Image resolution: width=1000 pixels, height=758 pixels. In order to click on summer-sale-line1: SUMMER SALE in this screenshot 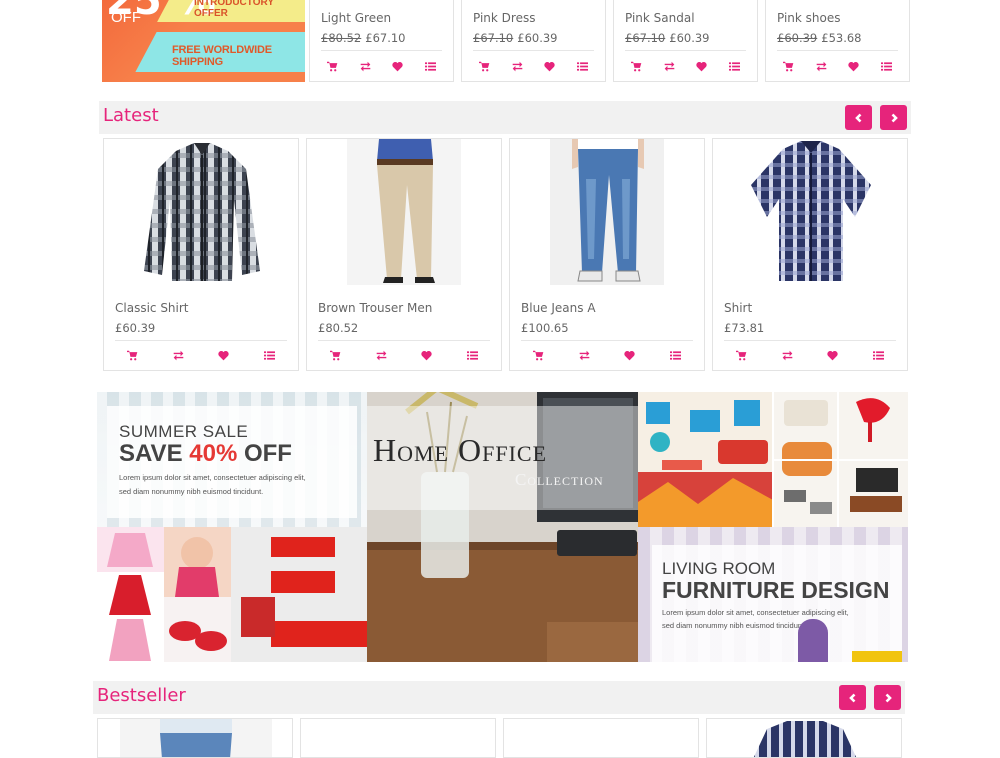, I will do `click(184, 431)`.